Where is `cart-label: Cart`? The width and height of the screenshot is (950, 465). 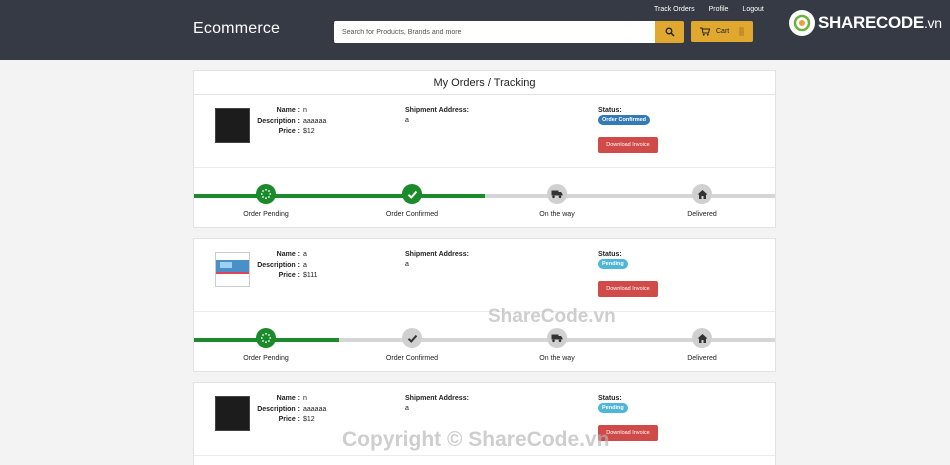 cart-label: Cart is located at coordinates (723, 31).